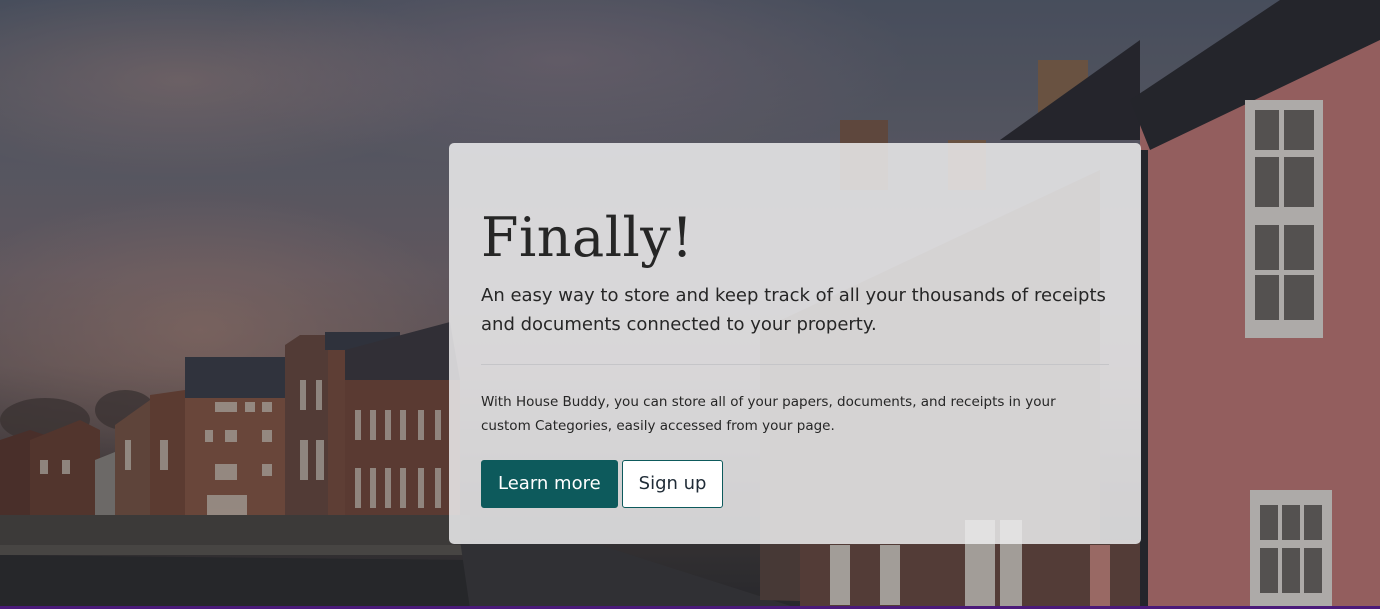 The image size is (1380, 609). I want to click on hero-divider, so click(795, 364).